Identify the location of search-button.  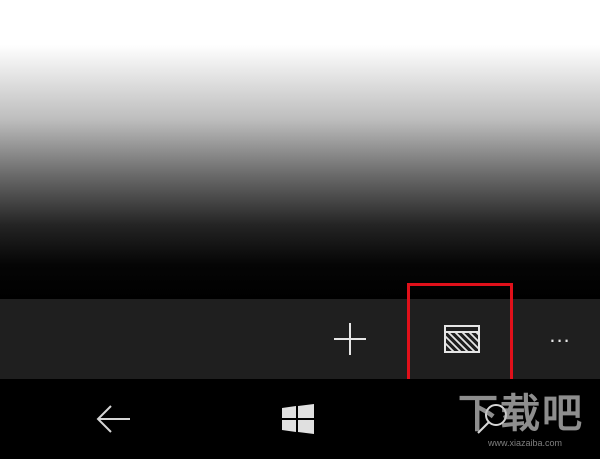
(492, 419).